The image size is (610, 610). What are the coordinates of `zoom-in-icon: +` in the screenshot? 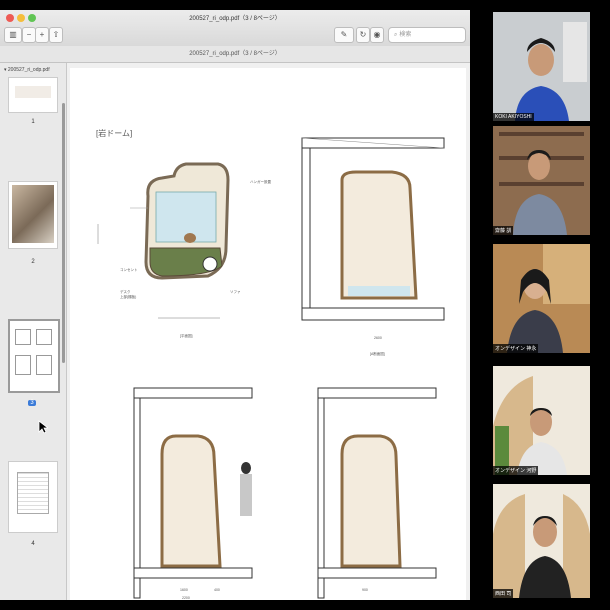 It's located at (42, 34).